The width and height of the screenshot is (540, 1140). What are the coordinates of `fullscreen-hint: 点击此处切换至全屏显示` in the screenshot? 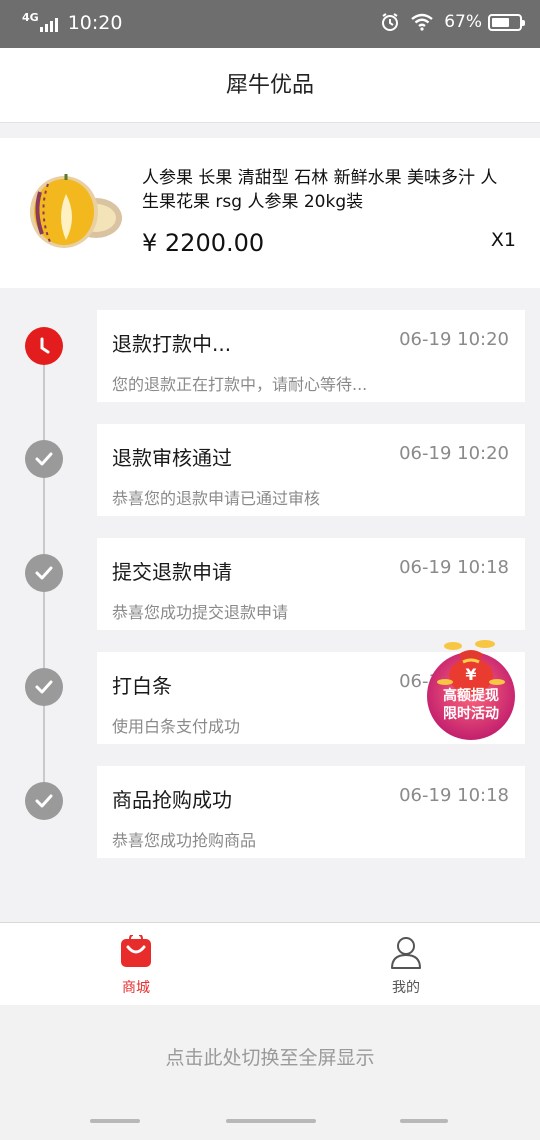 It's located at (270, 1056).